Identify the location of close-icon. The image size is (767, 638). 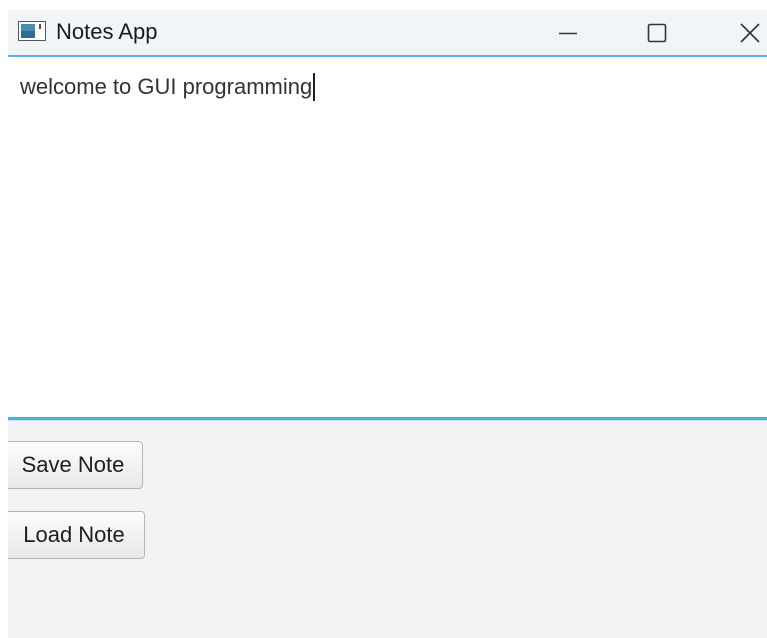
(750, 33).